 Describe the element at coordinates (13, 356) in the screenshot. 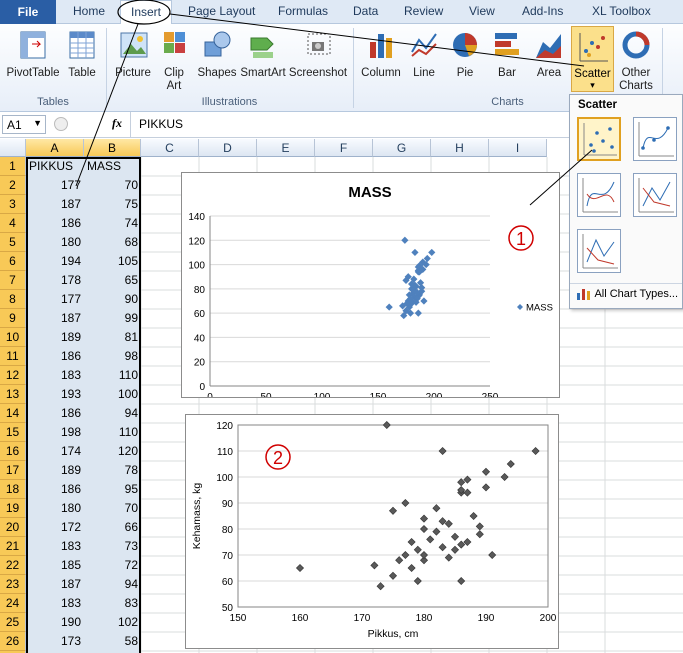

I see `row-header: 11` at that location.